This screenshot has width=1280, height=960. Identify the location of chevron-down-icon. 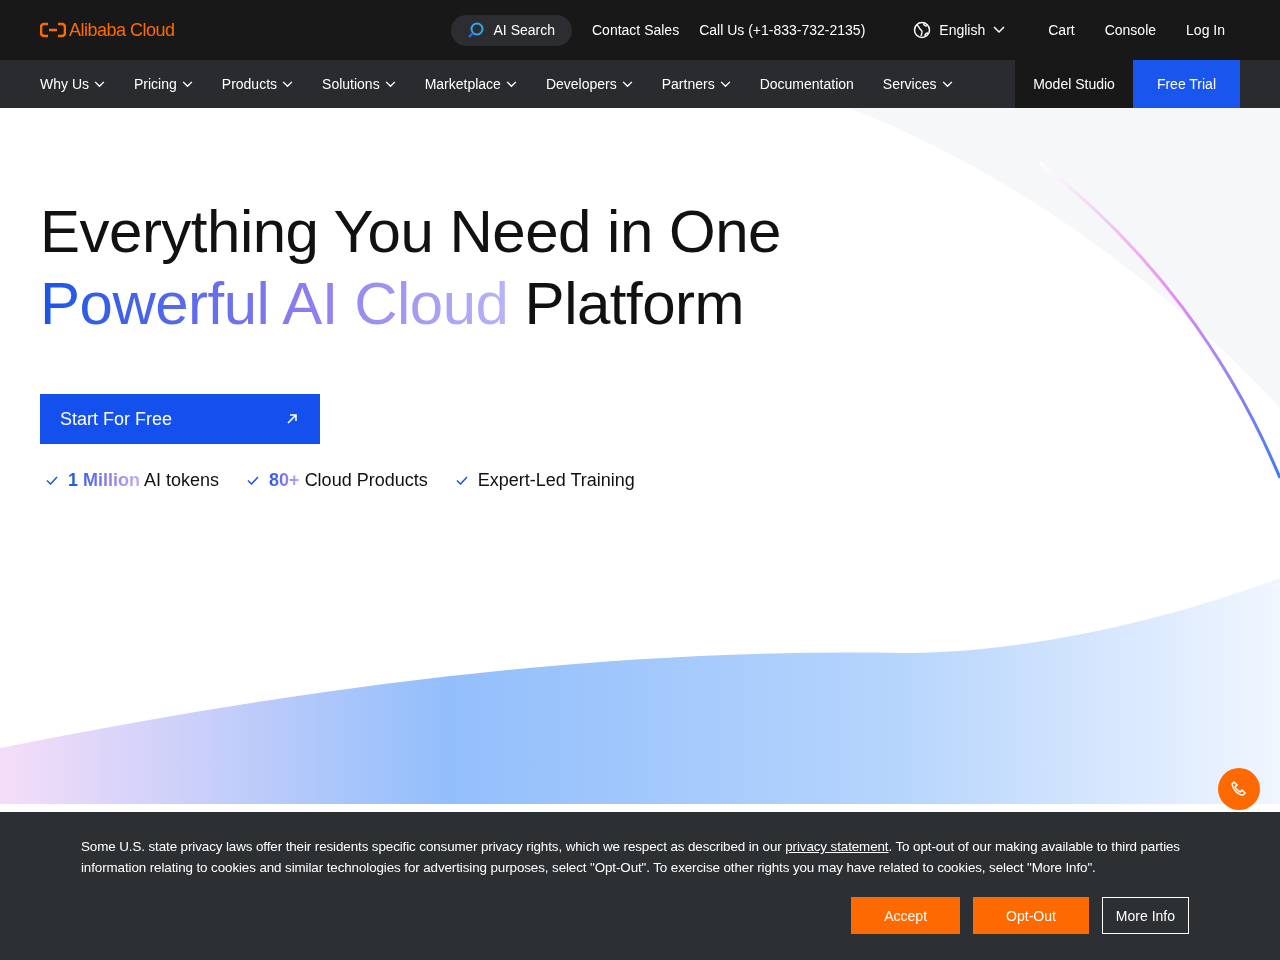
(999, 30).